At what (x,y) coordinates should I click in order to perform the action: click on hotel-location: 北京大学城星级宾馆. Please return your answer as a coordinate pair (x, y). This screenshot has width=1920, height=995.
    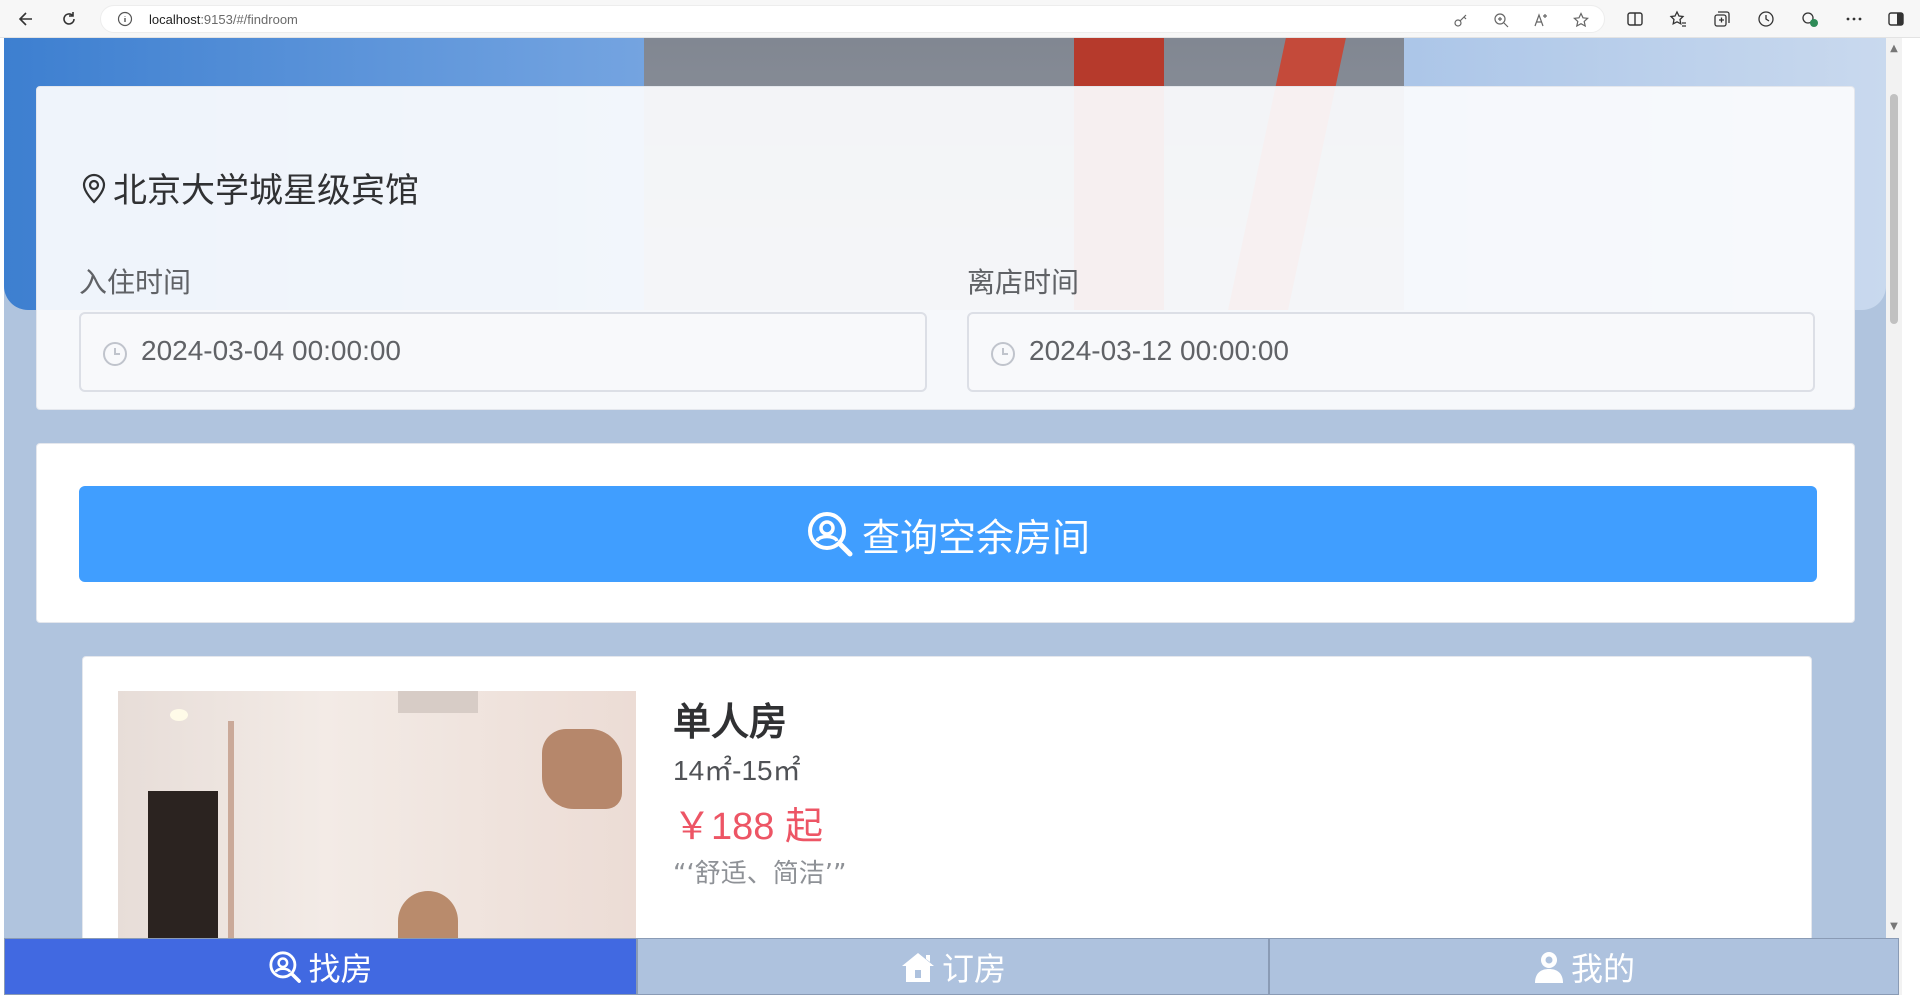
    Looking at the image, I should click on (249, 187).